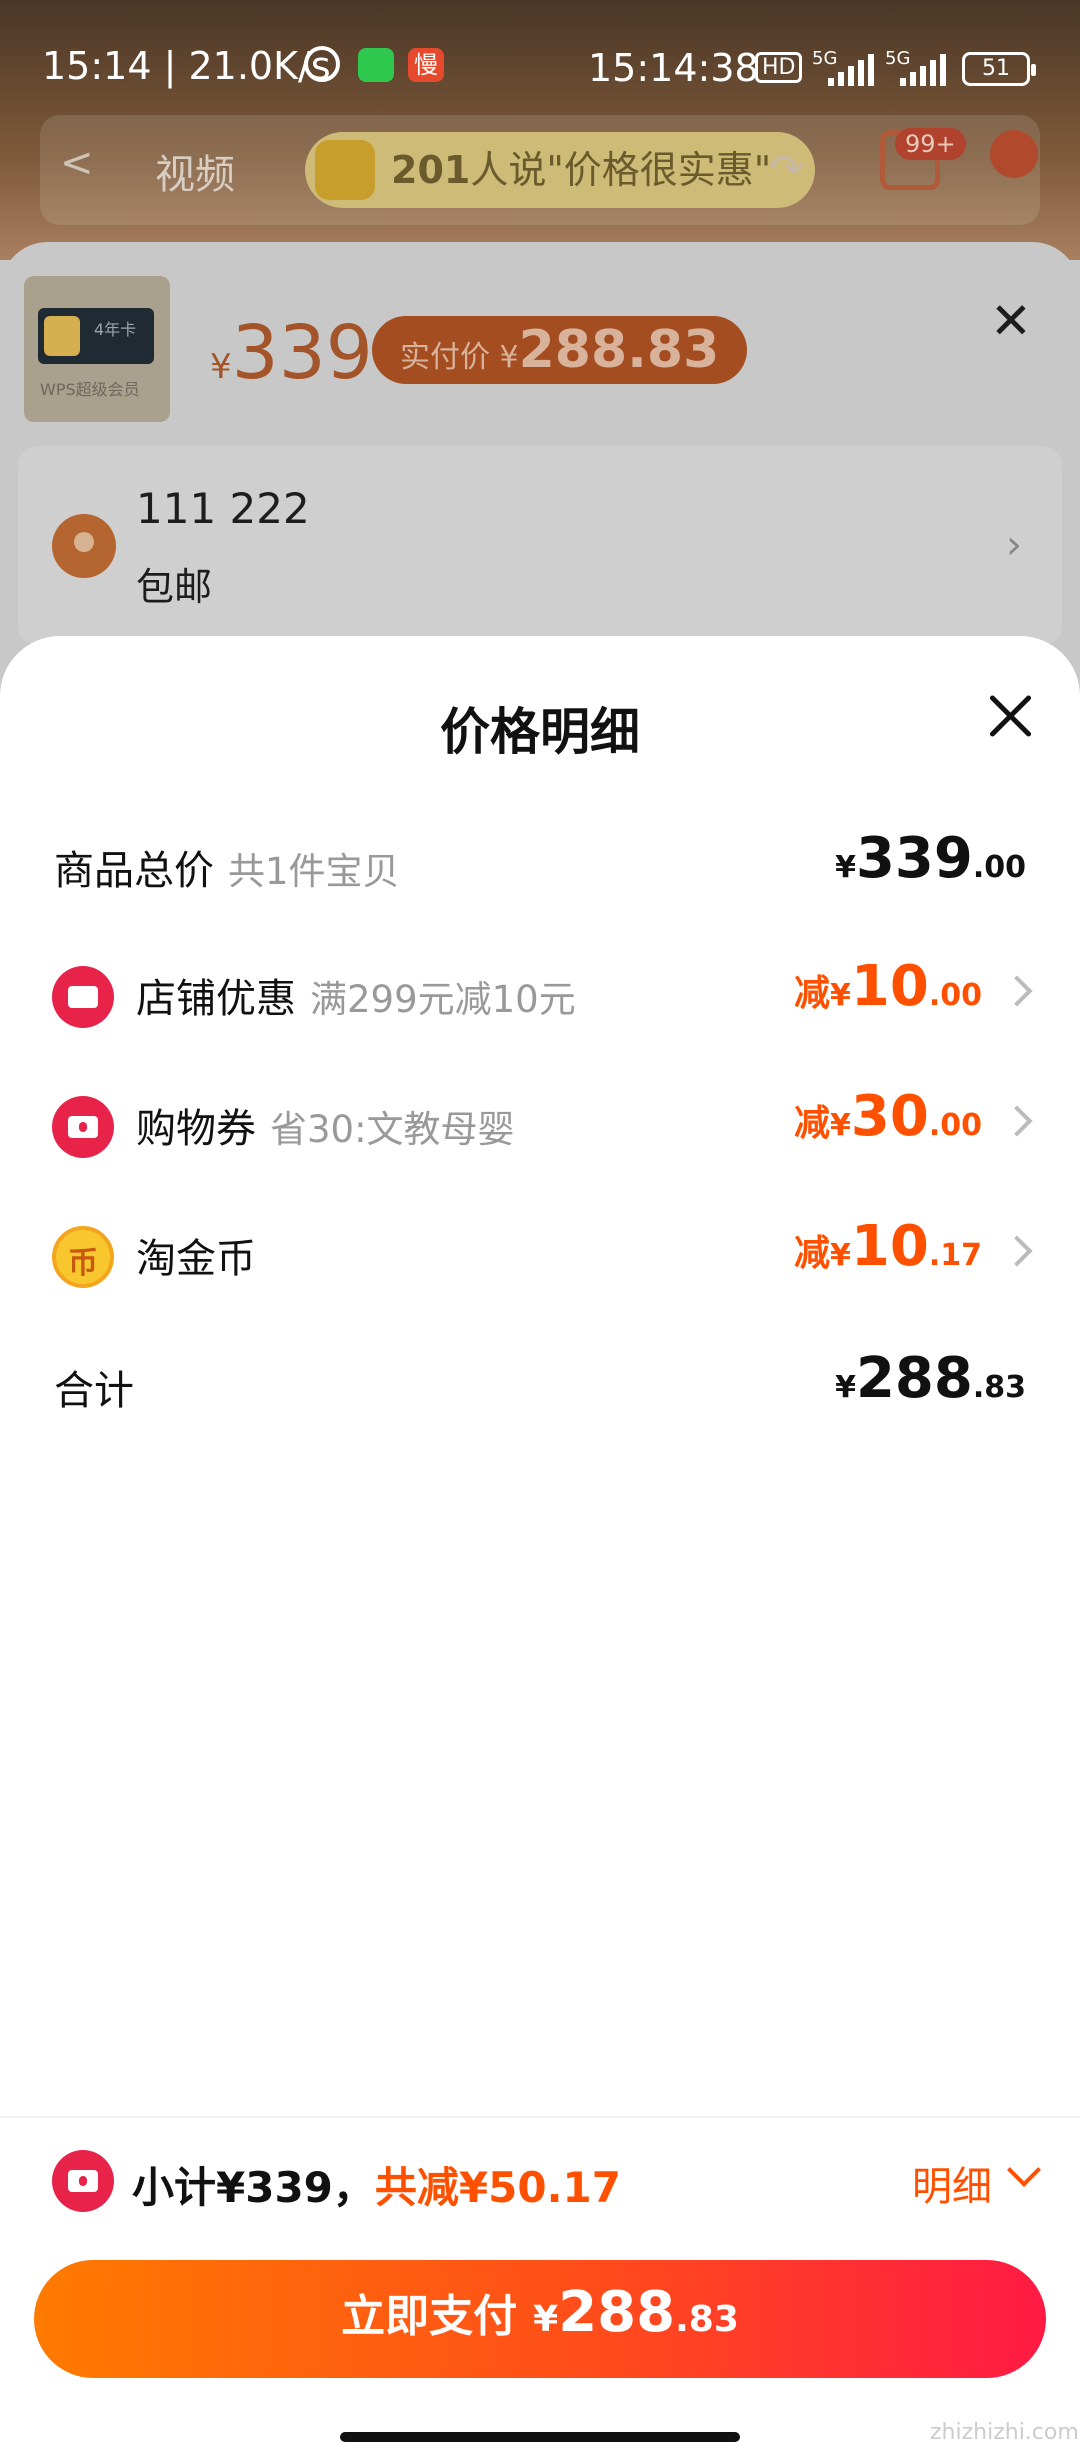  I want to click on hd-icon: HD, so click(779, 67).